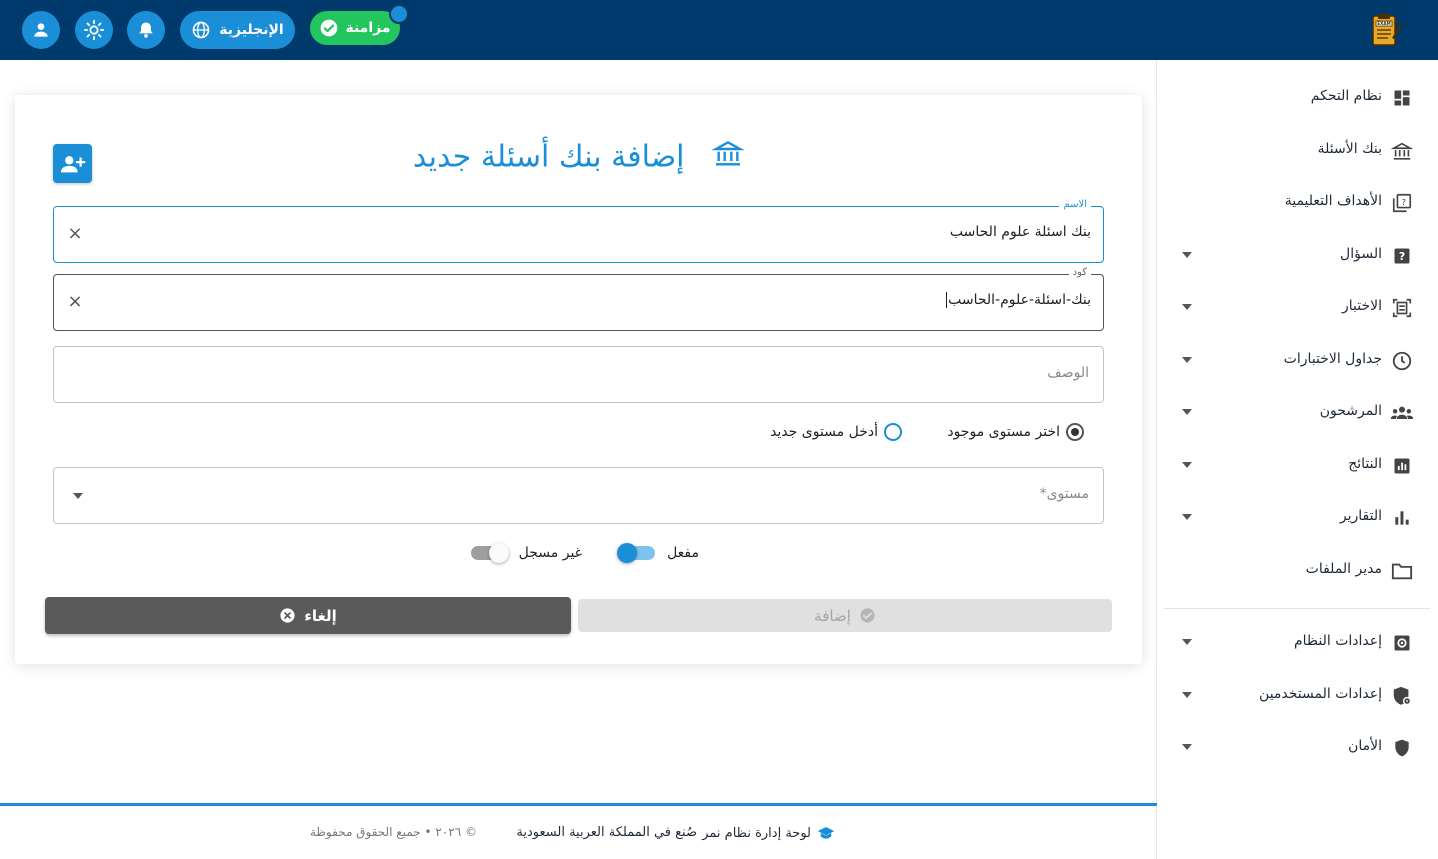 Image resolution: width=1438 pixels, height=859 pixels. What do you see at coordinates (1020, 232) in the screenshot?
I see `name-value: بنك اسئلة علوم الحاسب` at bounding box center [1020, 232].